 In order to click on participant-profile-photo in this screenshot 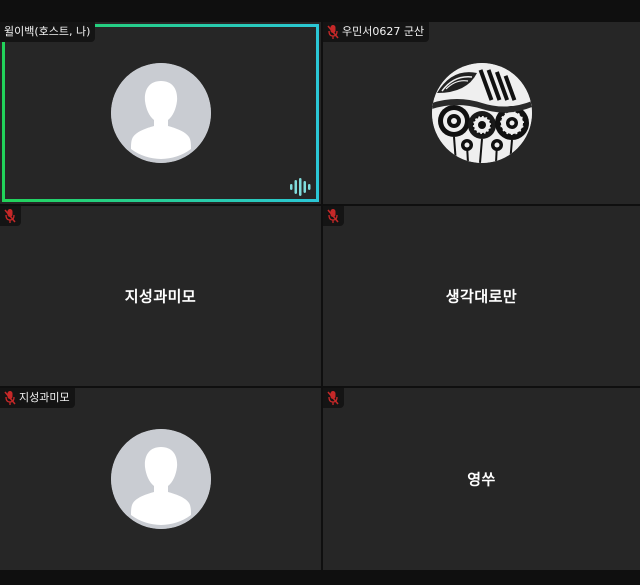, I will do `click(481, 113)`.